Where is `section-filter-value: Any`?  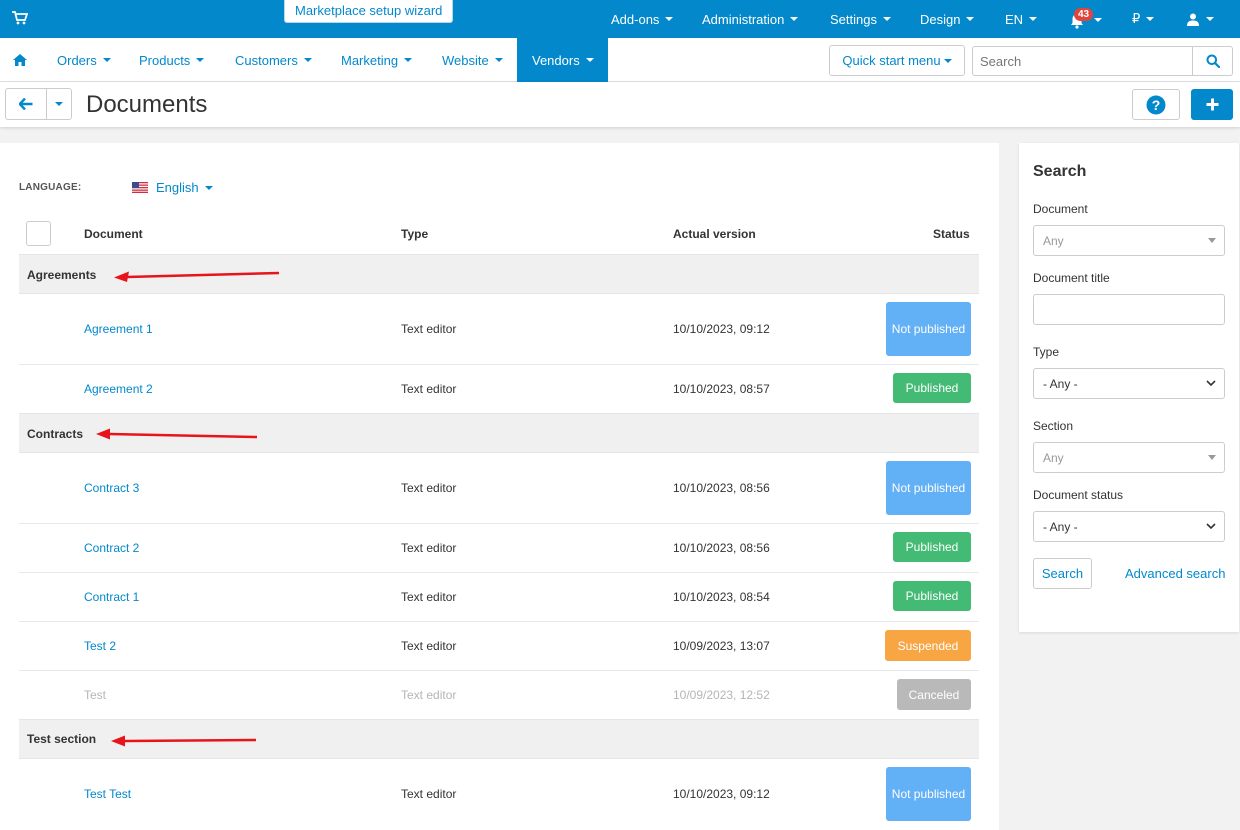
section-filter-value: Any is located at coordinates (1053, 457).